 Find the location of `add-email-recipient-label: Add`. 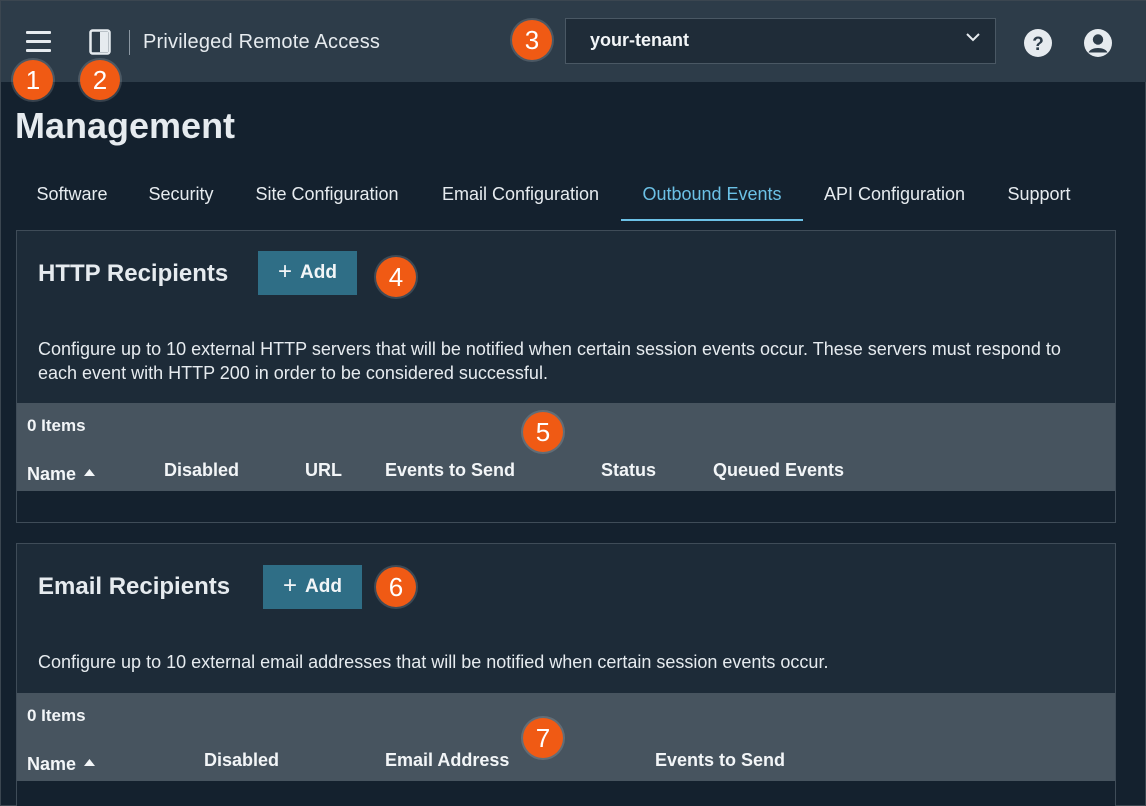

add-email-recipient-label: Add is located at coordinates (323, 586).